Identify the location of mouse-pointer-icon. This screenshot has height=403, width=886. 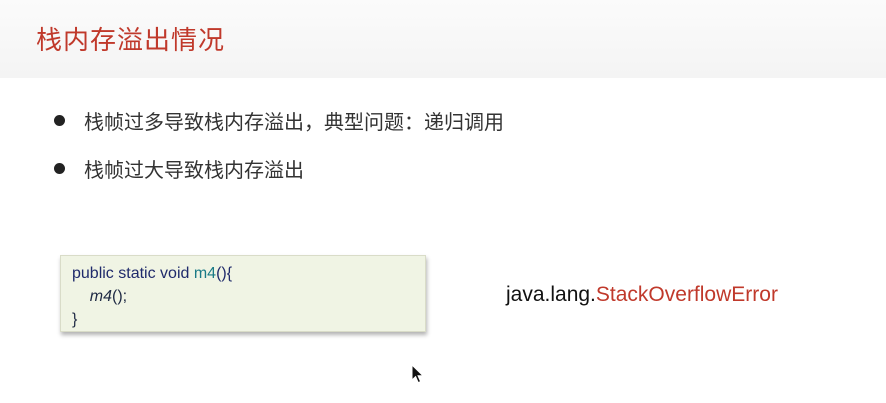
(418, 374).